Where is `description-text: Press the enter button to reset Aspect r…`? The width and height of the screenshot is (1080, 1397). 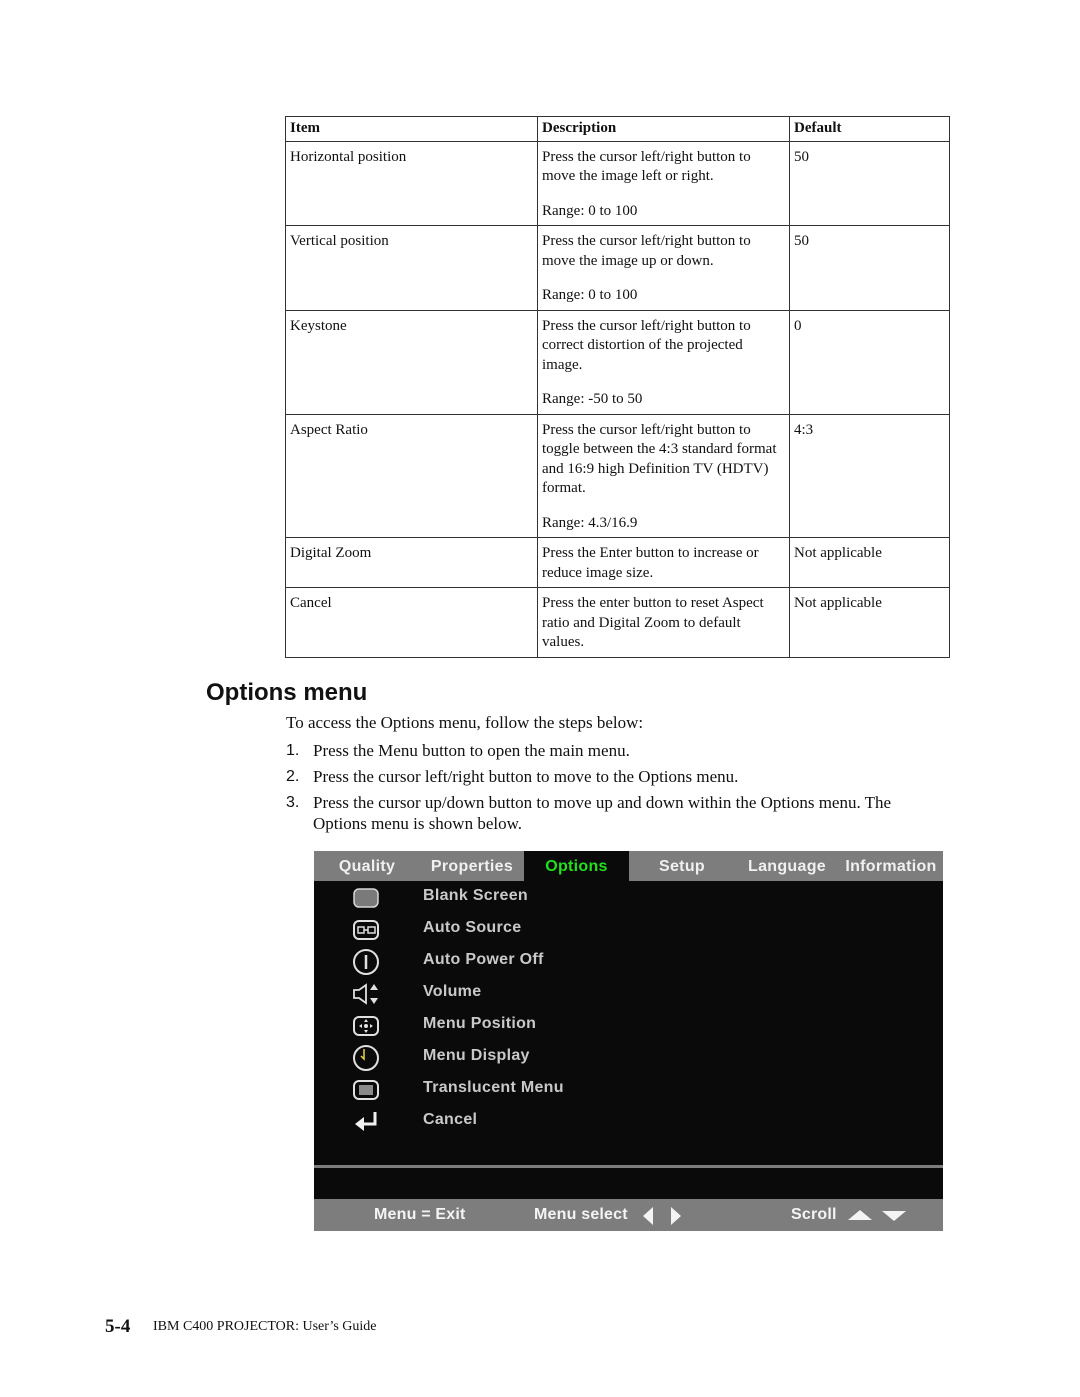 description-text: Press the enter button to reset Aspect r… is located at coordinates (653, 622).